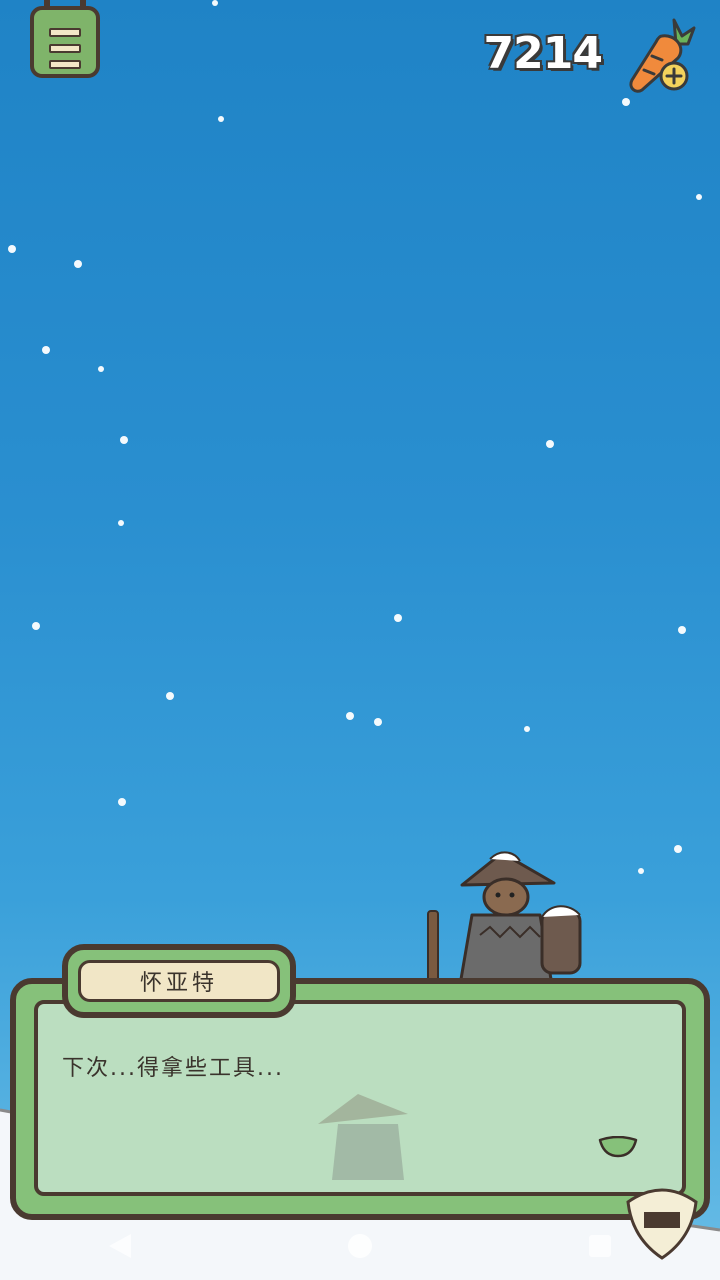 The height and width of the screenshot is (1280, 720). I want to click on back-triangle-icon, so click(119, 1246).